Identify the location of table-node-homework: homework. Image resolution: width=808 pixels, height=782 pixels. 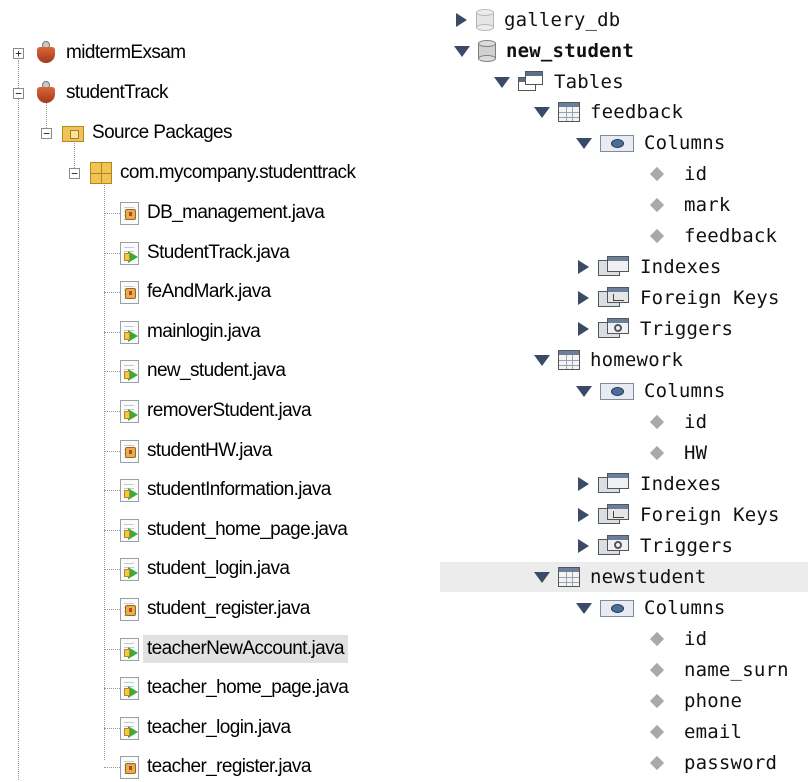
(607, 360).